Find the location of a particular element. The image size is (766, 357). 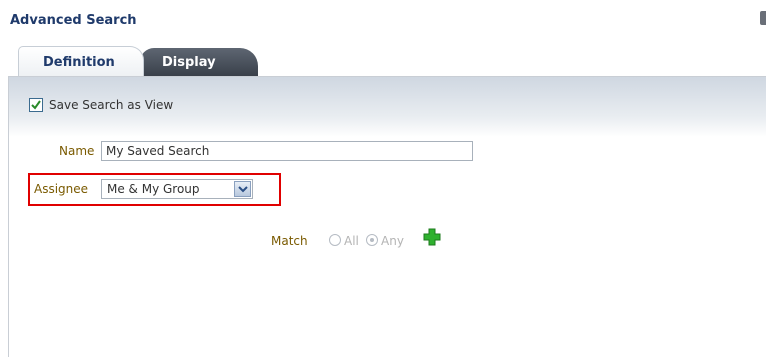

tab-display: Display is located at coordinates (199, 62).